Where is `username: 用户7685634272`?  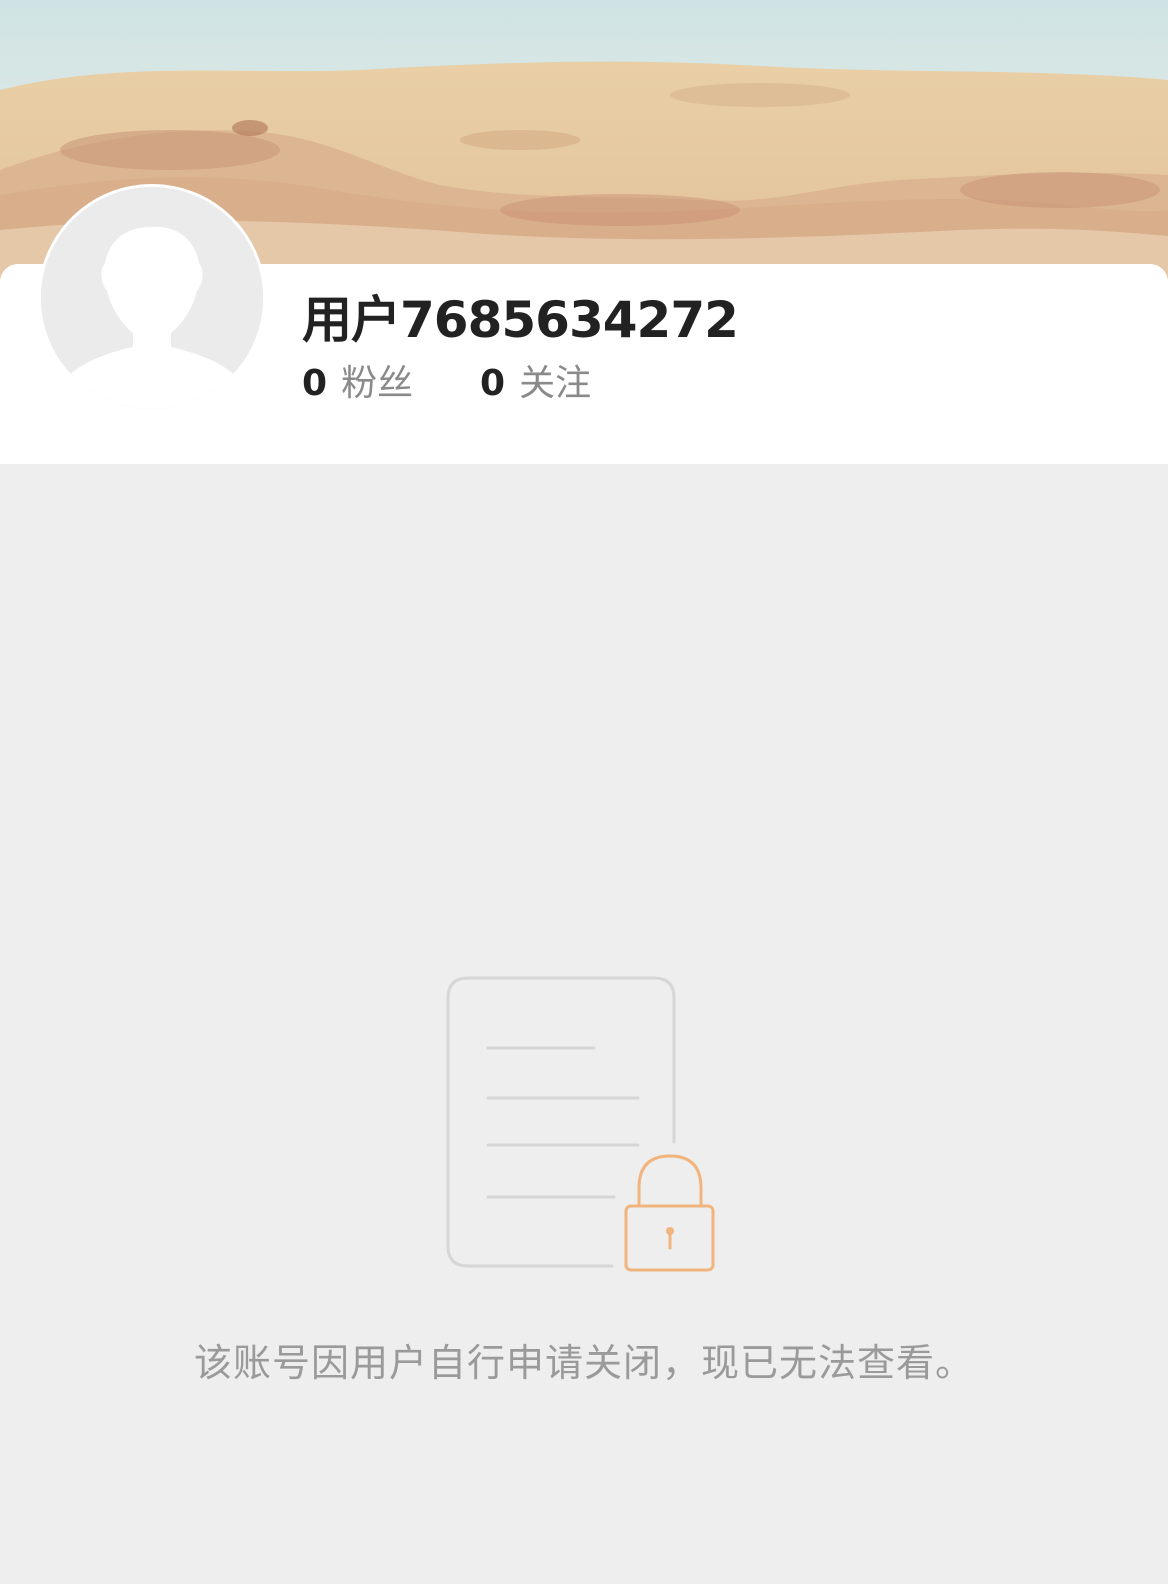 username: 用户7685634272 is located at coordinates (520, 320).